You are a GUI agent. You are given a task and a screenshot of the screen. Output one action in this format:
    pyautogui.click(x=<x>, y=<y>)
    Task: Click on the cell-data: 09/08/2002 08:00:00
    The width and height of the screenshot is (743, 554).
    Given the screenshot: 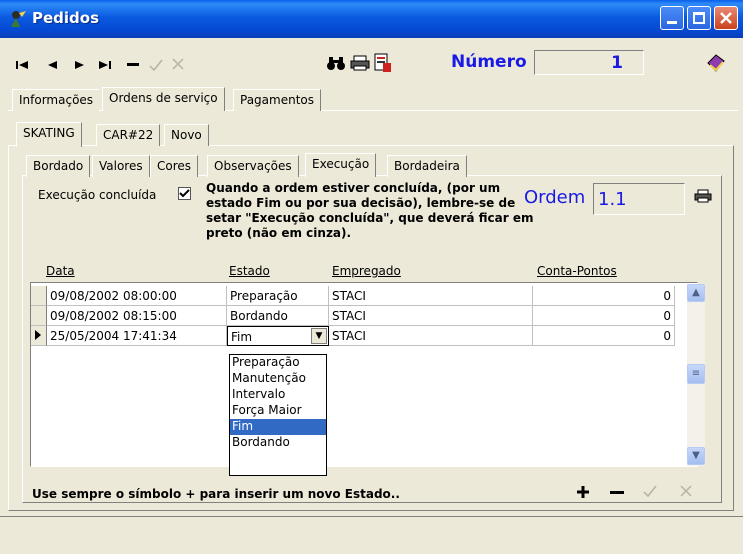 What is the action you would take?
    pyautogui.click(x=137, y=296)
    